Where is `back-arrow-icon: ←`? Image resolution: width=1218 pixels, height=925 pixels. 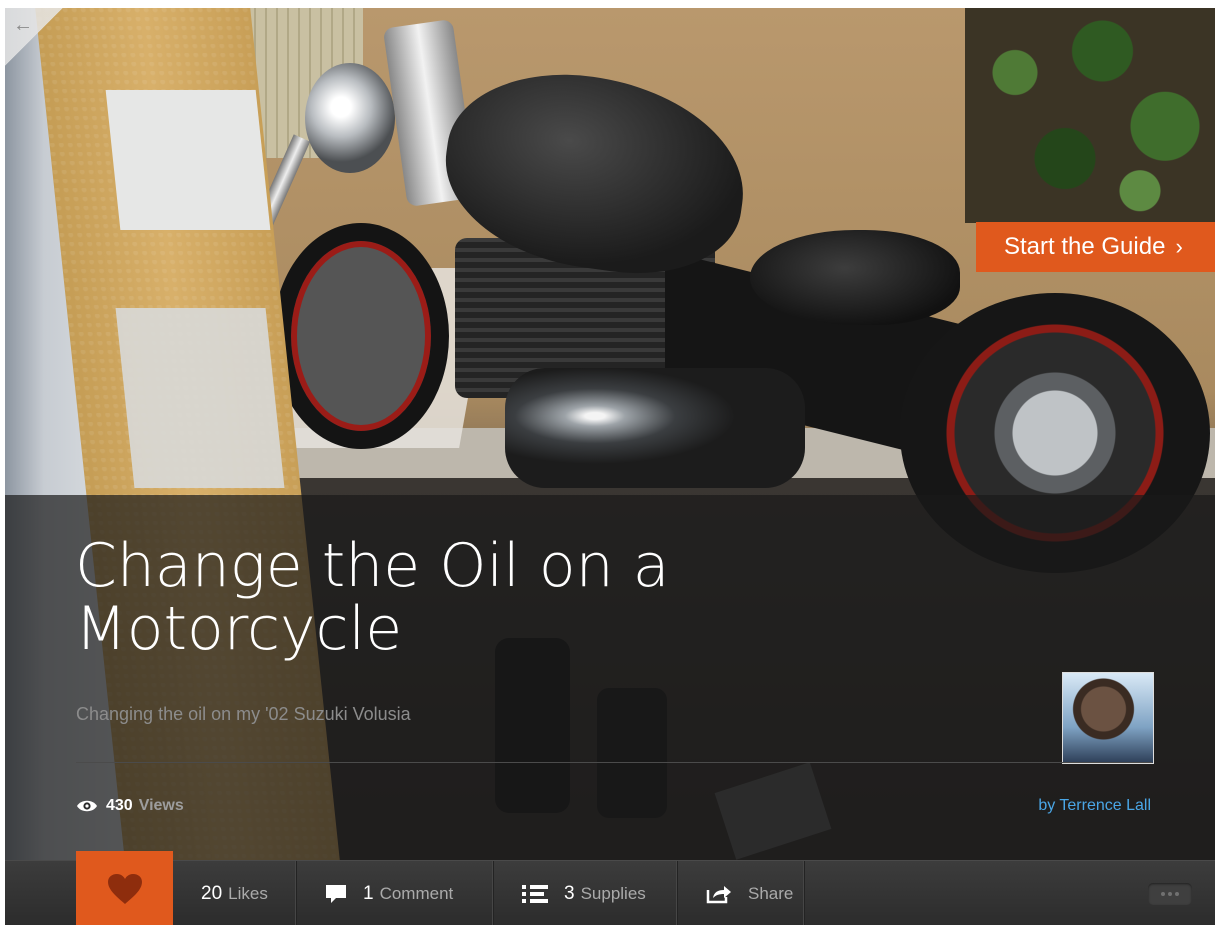 back-arrow-icon: ← is located at coordinates (23, 25).